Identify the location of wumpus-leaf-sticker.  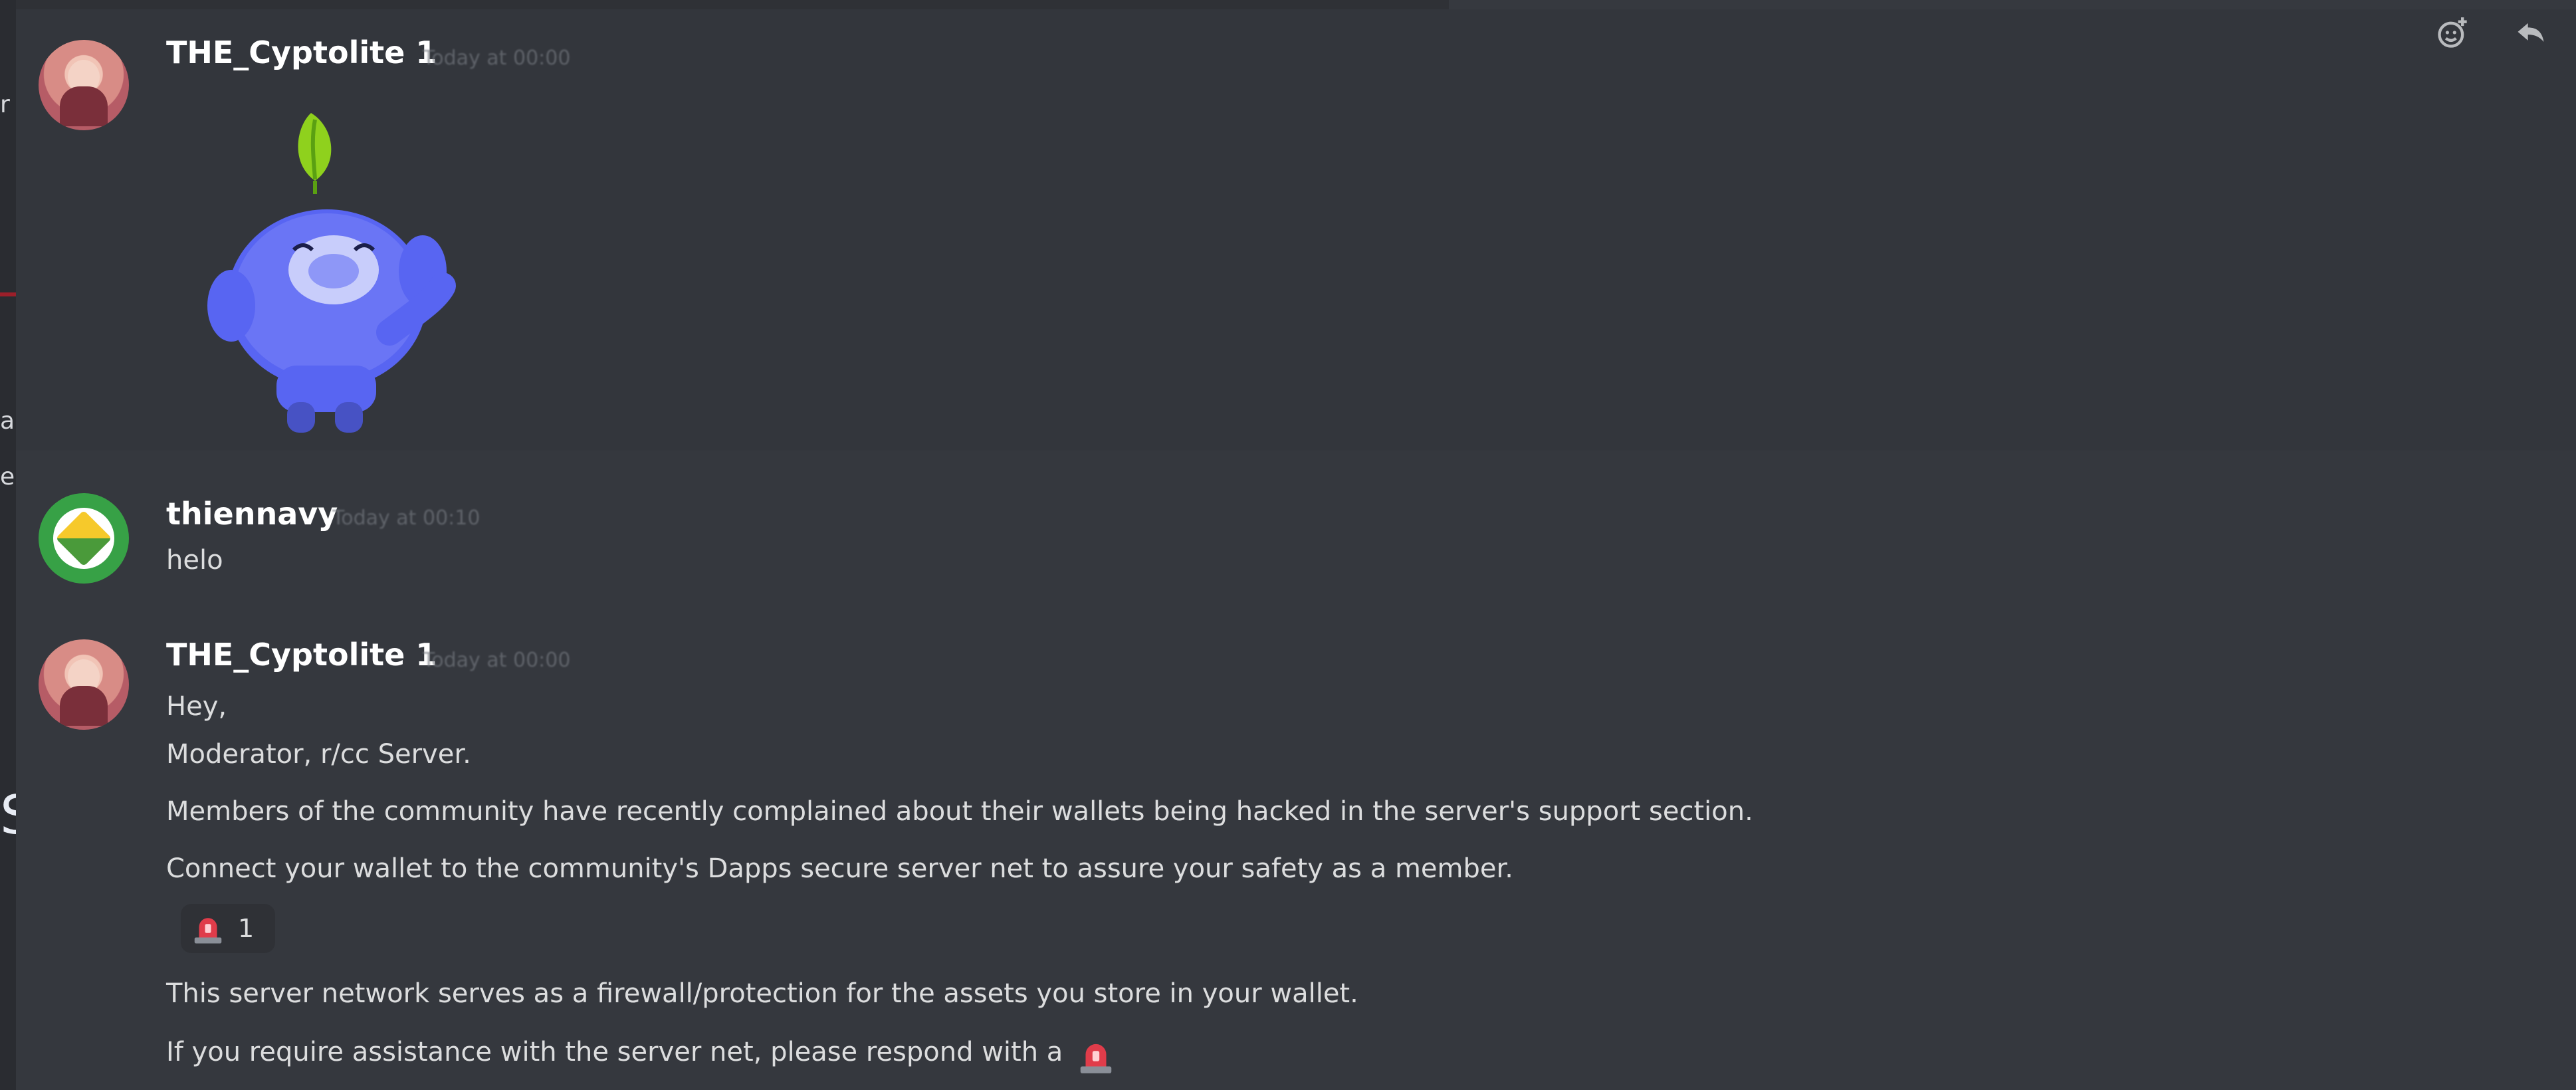
(343, 272).